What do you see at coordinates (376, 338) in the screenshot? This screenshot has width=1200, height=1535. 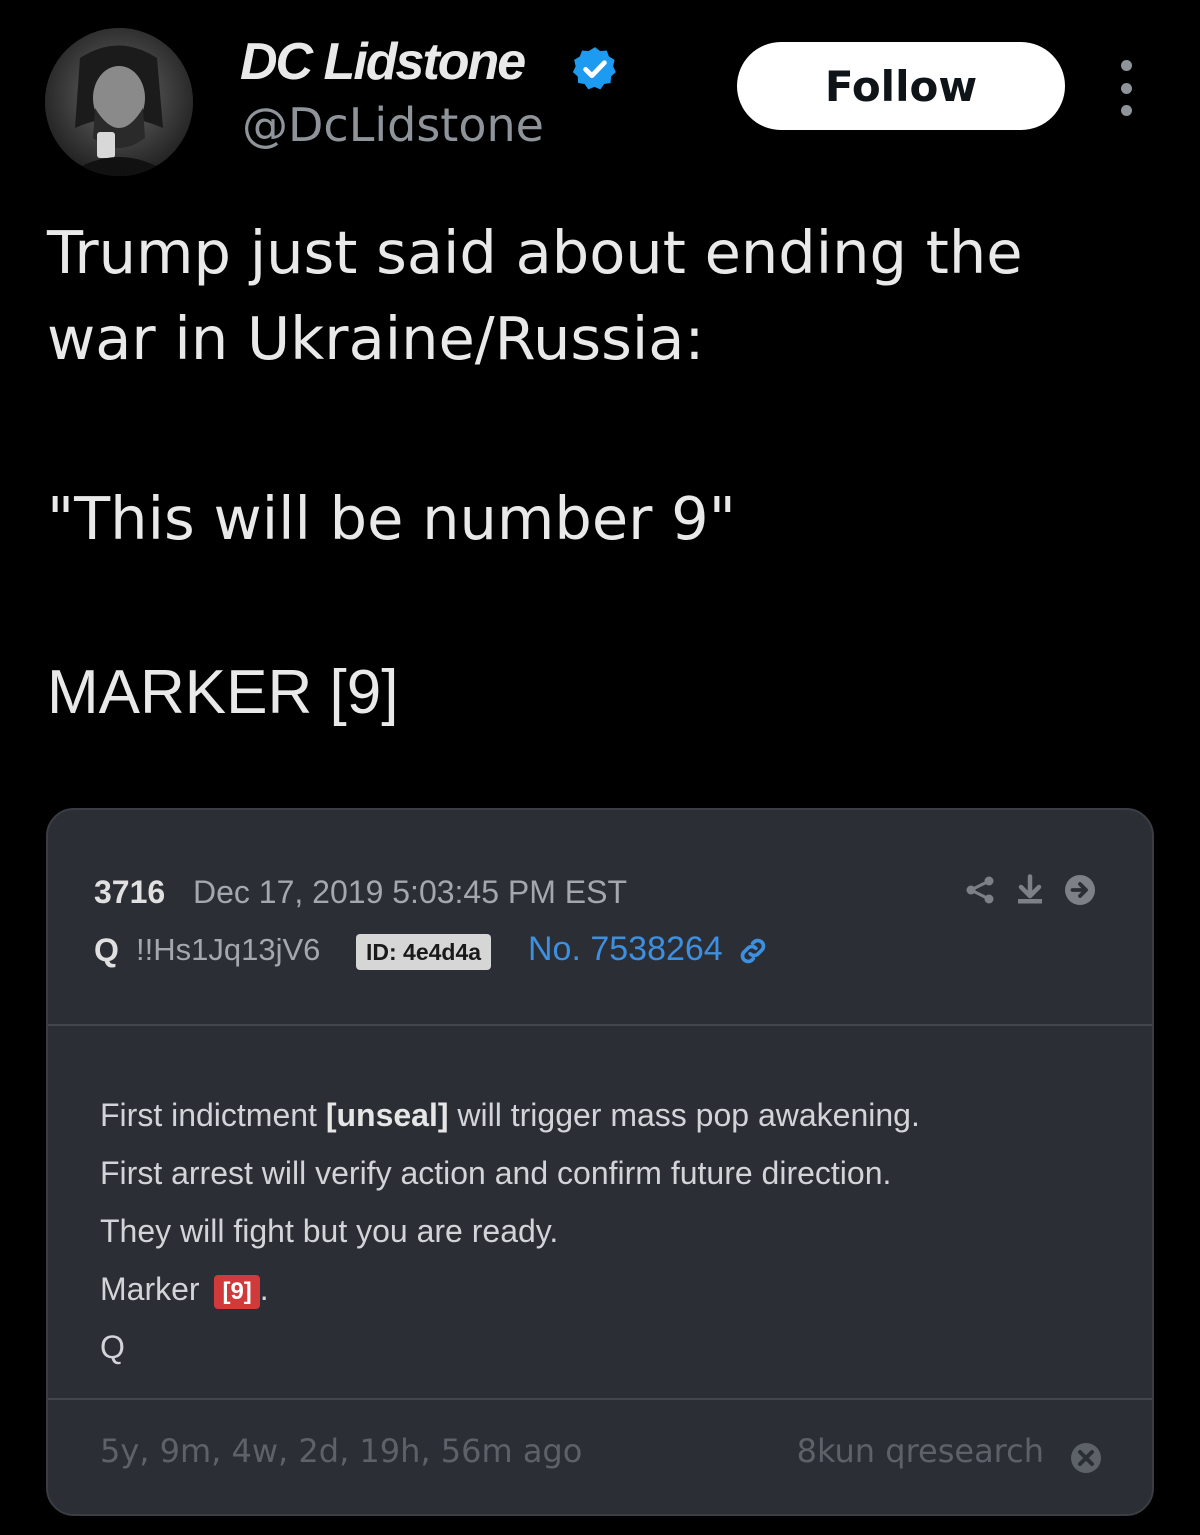 I see `tweet-text-line: war in Ukraine/Russia:` at bounding box center [376, 338].